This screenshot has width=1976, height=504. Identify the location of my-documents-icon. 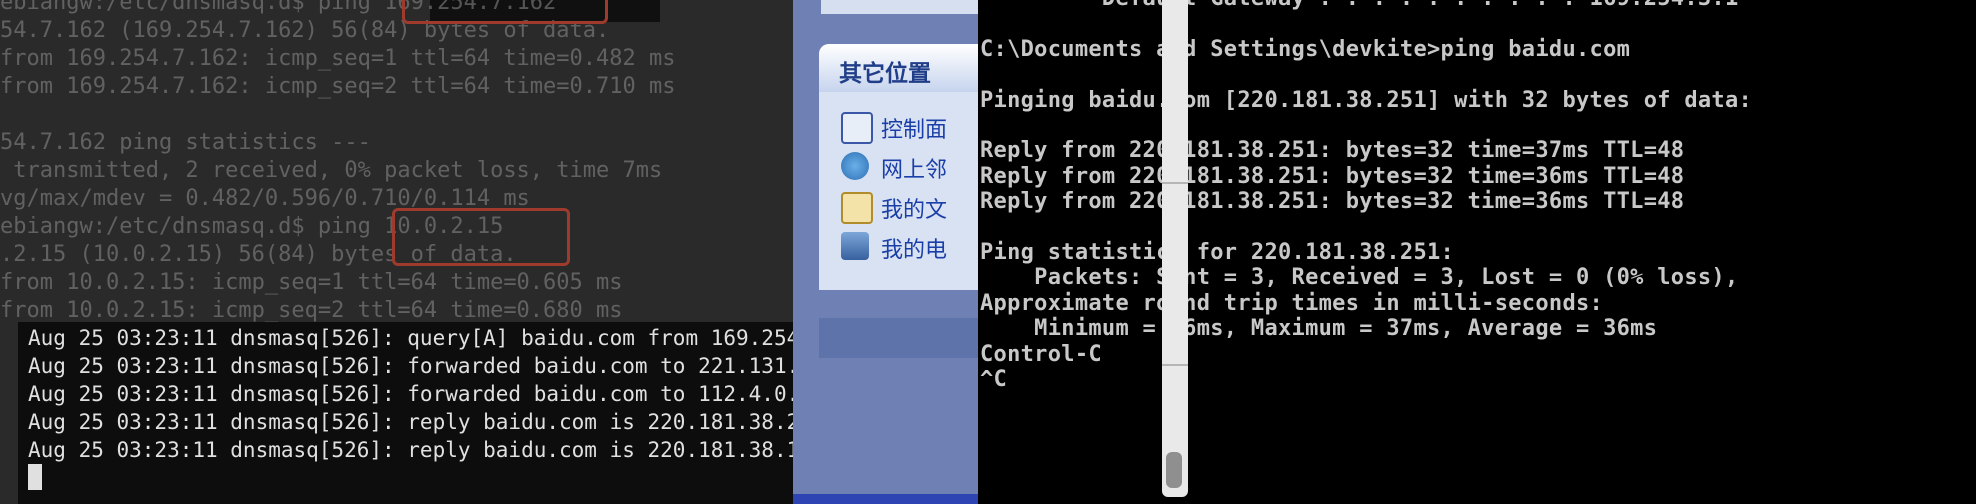
(857, 208).